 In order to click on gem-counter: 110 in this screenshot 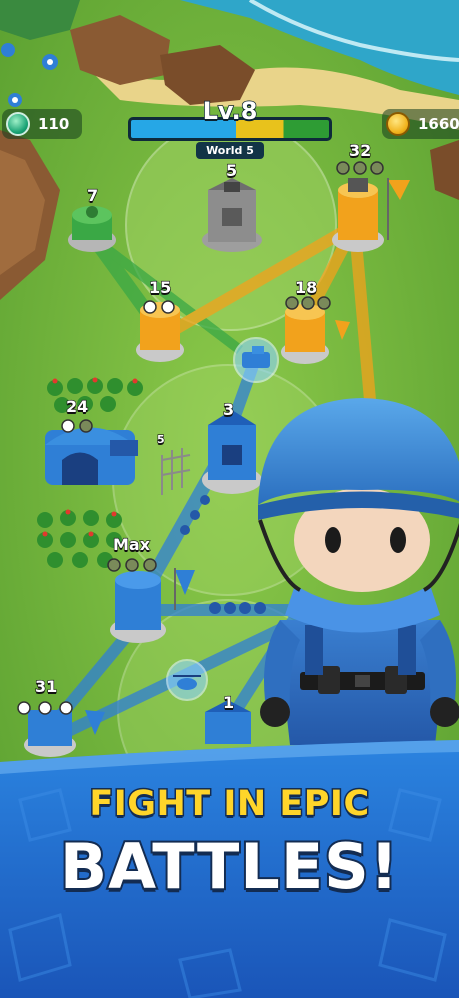, I will do `click(42, 124)`.